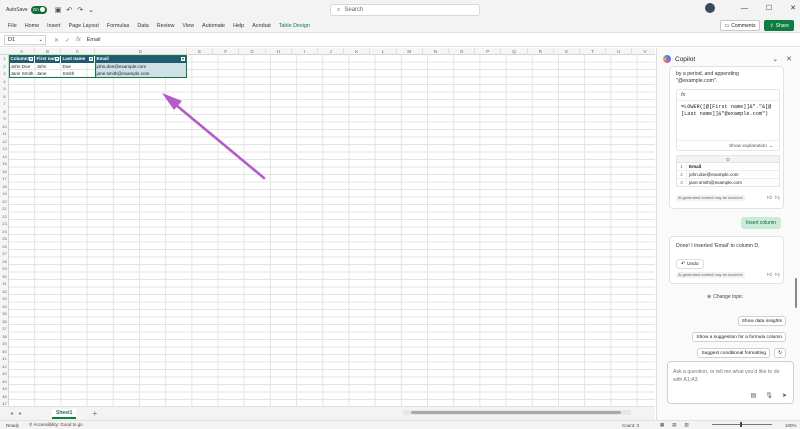  I want to click on column-header: N, so click(436, 51).